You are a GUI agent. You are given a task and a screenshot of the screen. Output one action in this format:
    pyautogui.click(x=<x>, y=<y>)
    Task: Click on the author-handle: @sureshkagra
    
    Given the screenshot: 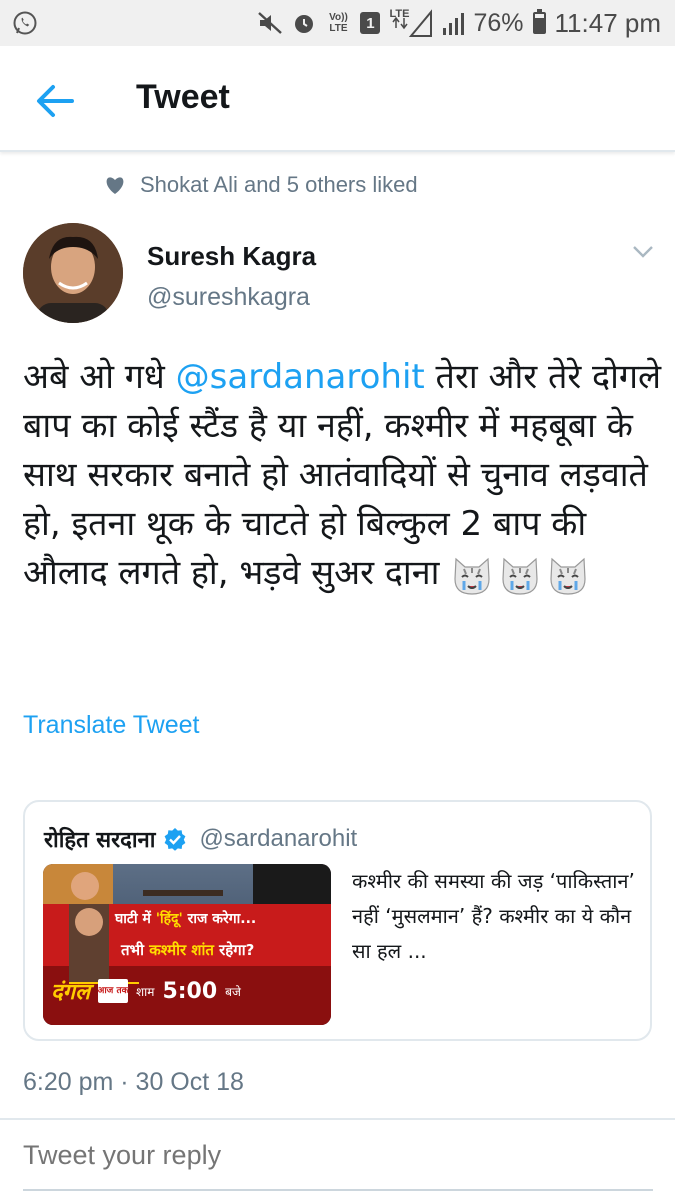 What is the action you would take?
    pyautogui.click(x=228, y=297)
    